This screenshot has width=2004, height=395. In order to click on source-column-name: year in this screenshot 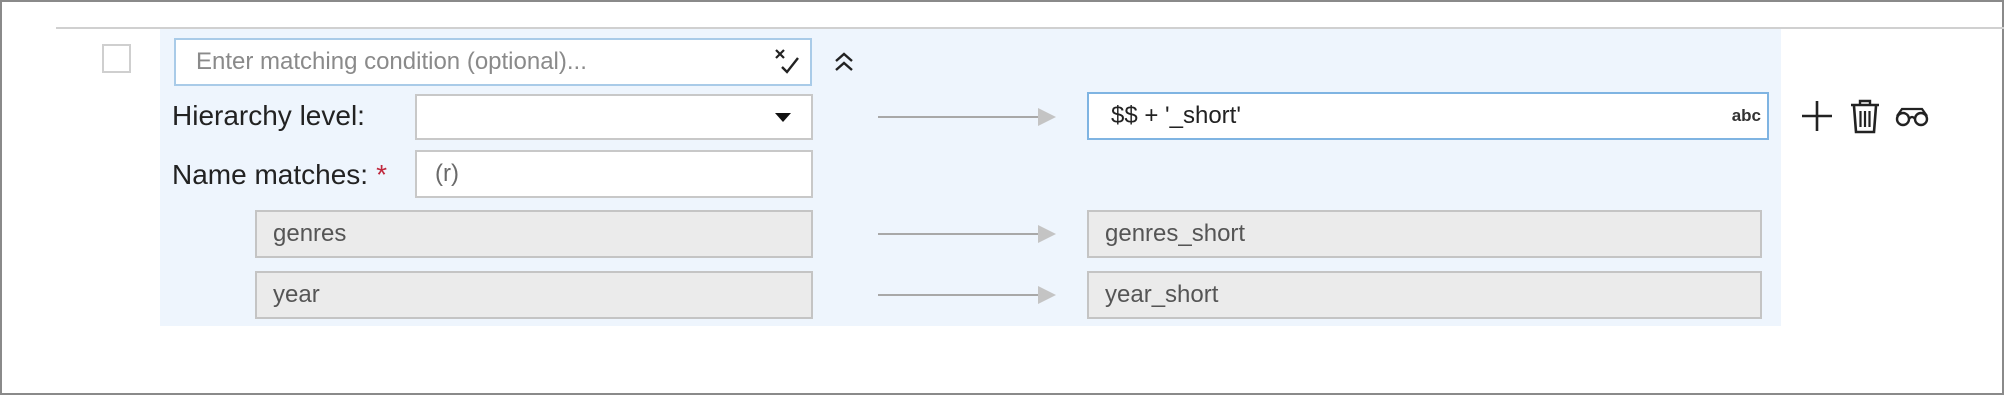, I will do `click(296, 294)`.